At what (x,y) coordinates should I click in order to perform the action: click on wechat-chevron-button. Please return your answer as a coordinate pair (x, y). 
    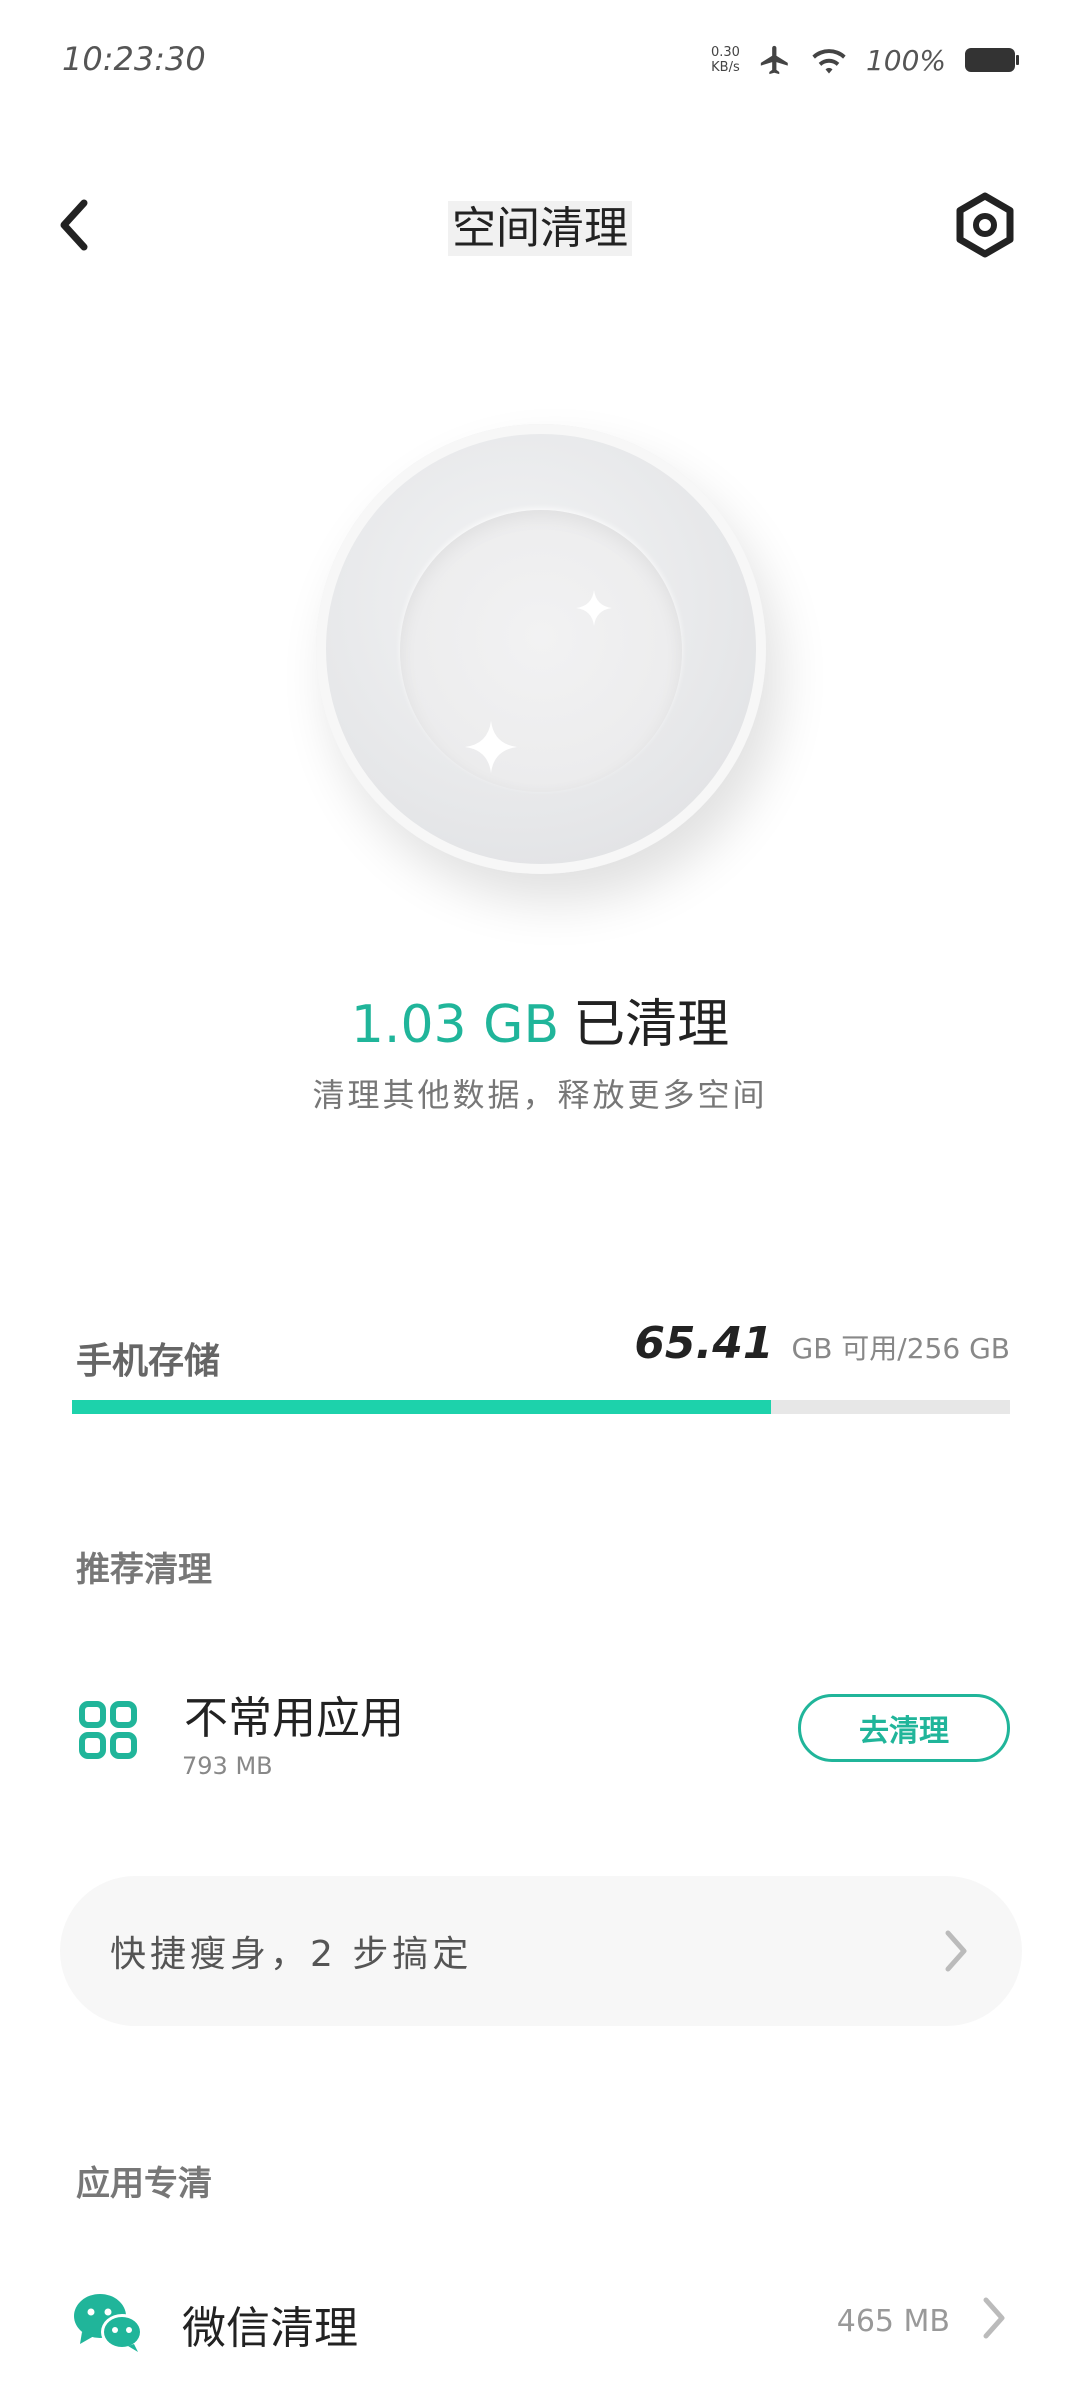
    Looking at the image, I should click on (998, 2319).